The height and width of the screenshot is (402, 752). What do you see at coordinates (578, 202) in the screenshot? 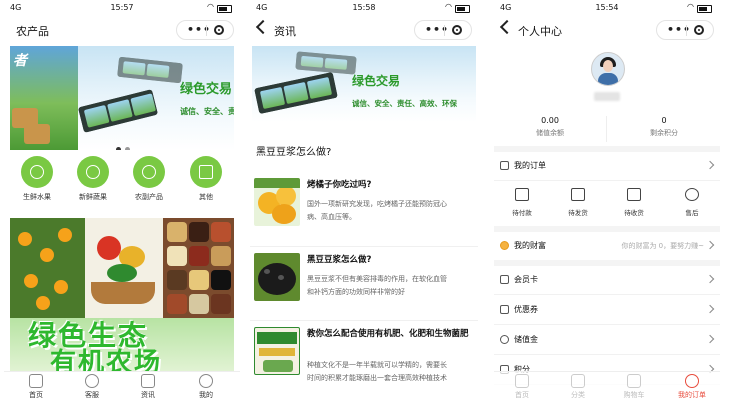
I see `order-pending-shipment: 待发货` at bounding box center [578, 202].